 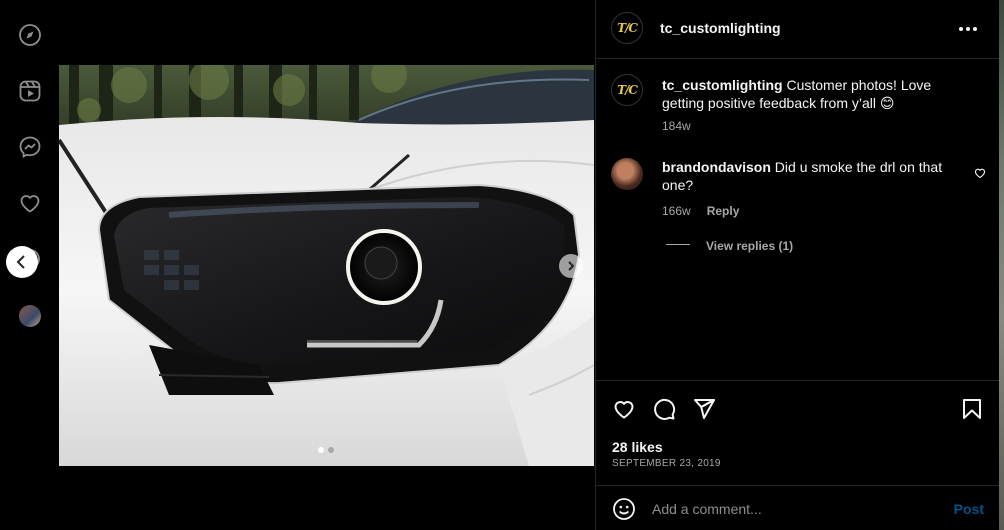 I want to click on comment-meta: 166w Reply, so click(x=700, y=211).